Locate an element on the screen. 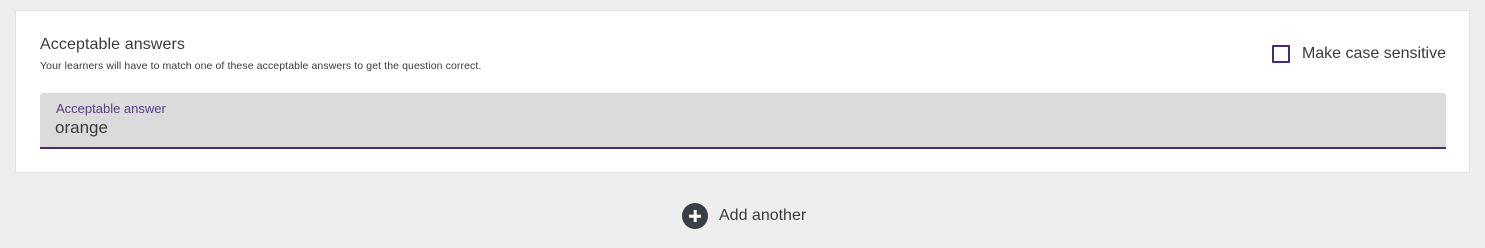 This screenshot has width=1485, height=248. add-another-label: Add another is located at coordinates (763, 215).